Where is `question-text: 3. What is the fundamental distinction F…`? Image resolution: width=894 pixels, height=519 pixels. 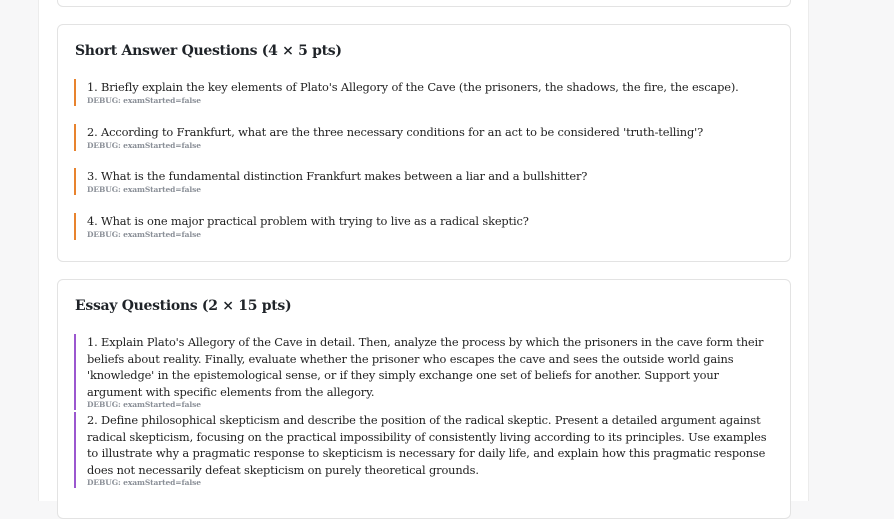 question-text: 3. What is the fundamental distinction F… is located at coordinates (337, 176).